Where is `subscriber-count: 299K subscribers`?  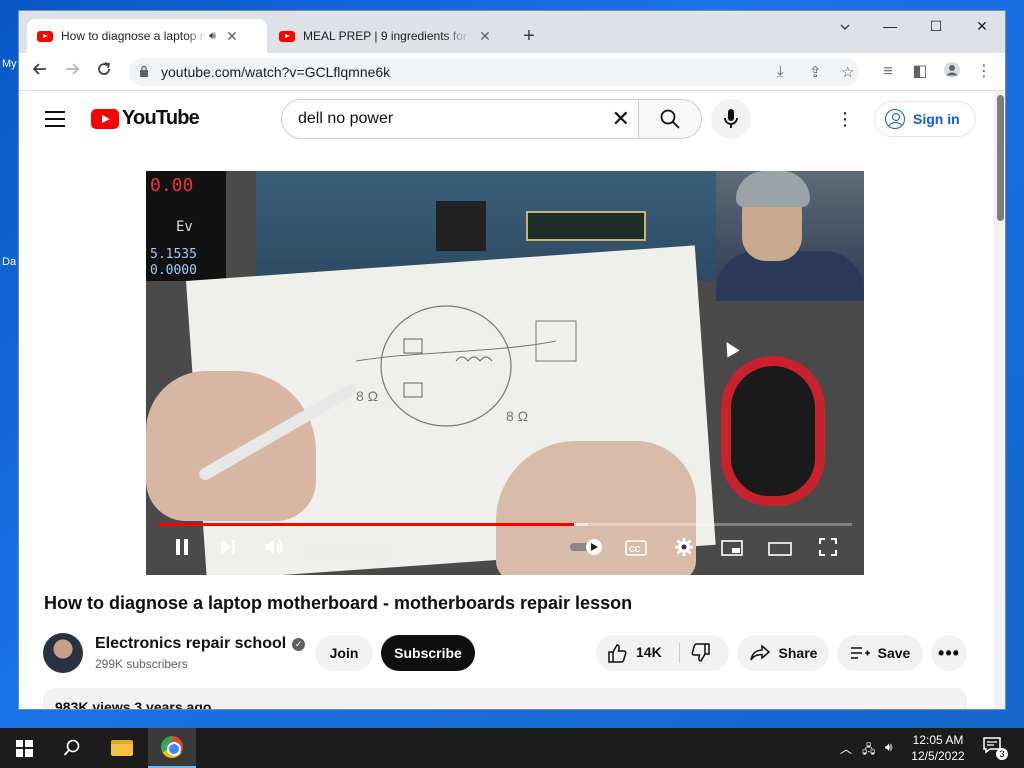
subscriber-count: 299K subscribers is located at coordinates (141, 664).